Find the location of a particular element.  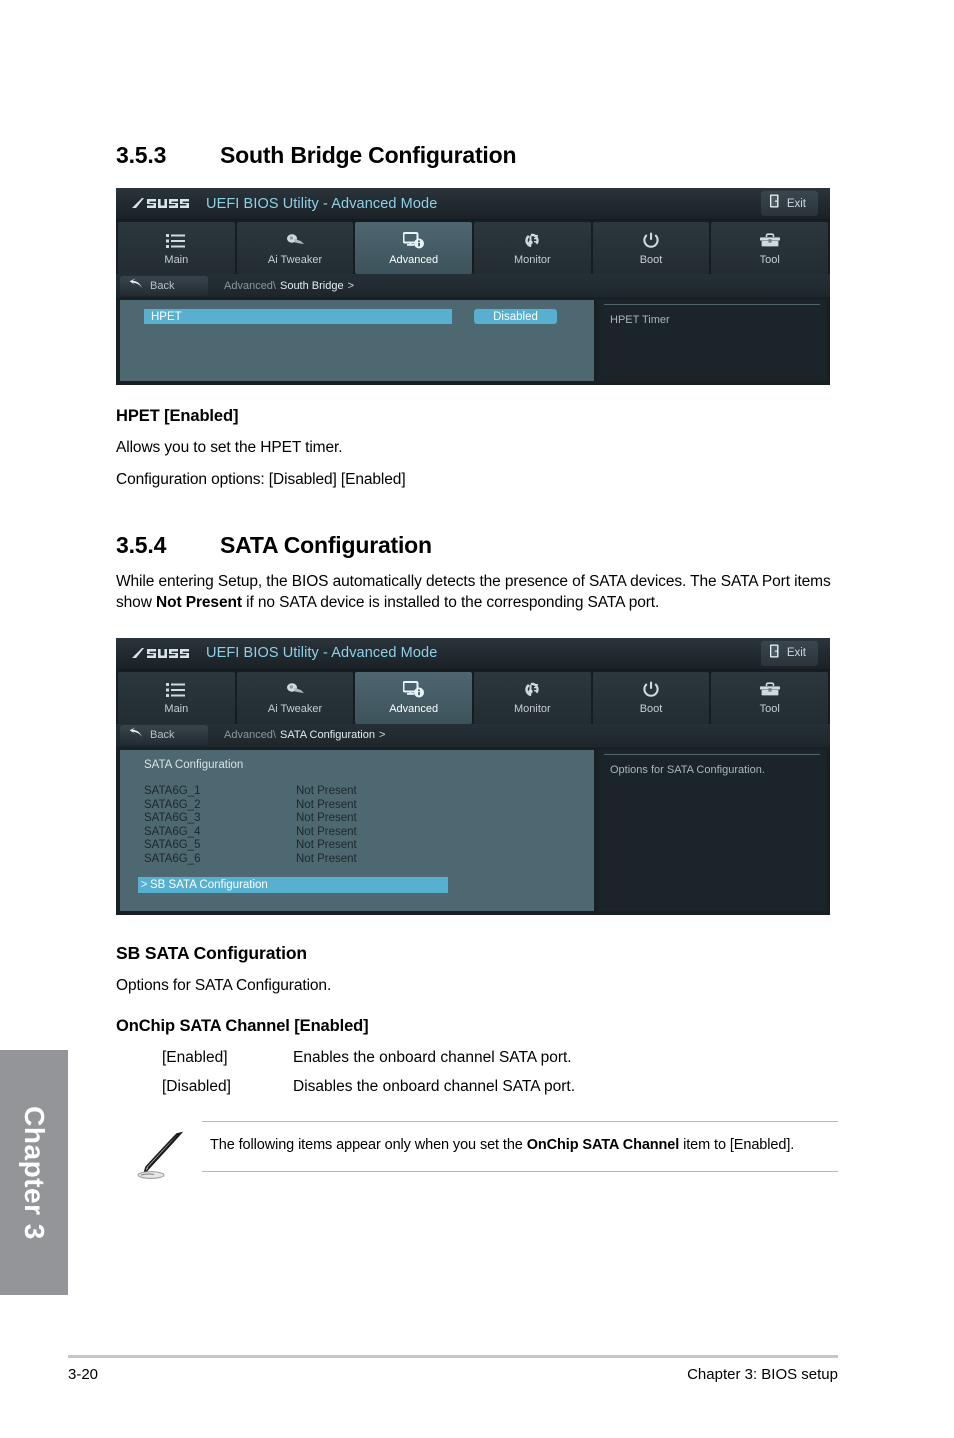

table-row: SATA6G_2 Not Present is located at coordinates (357, 805).